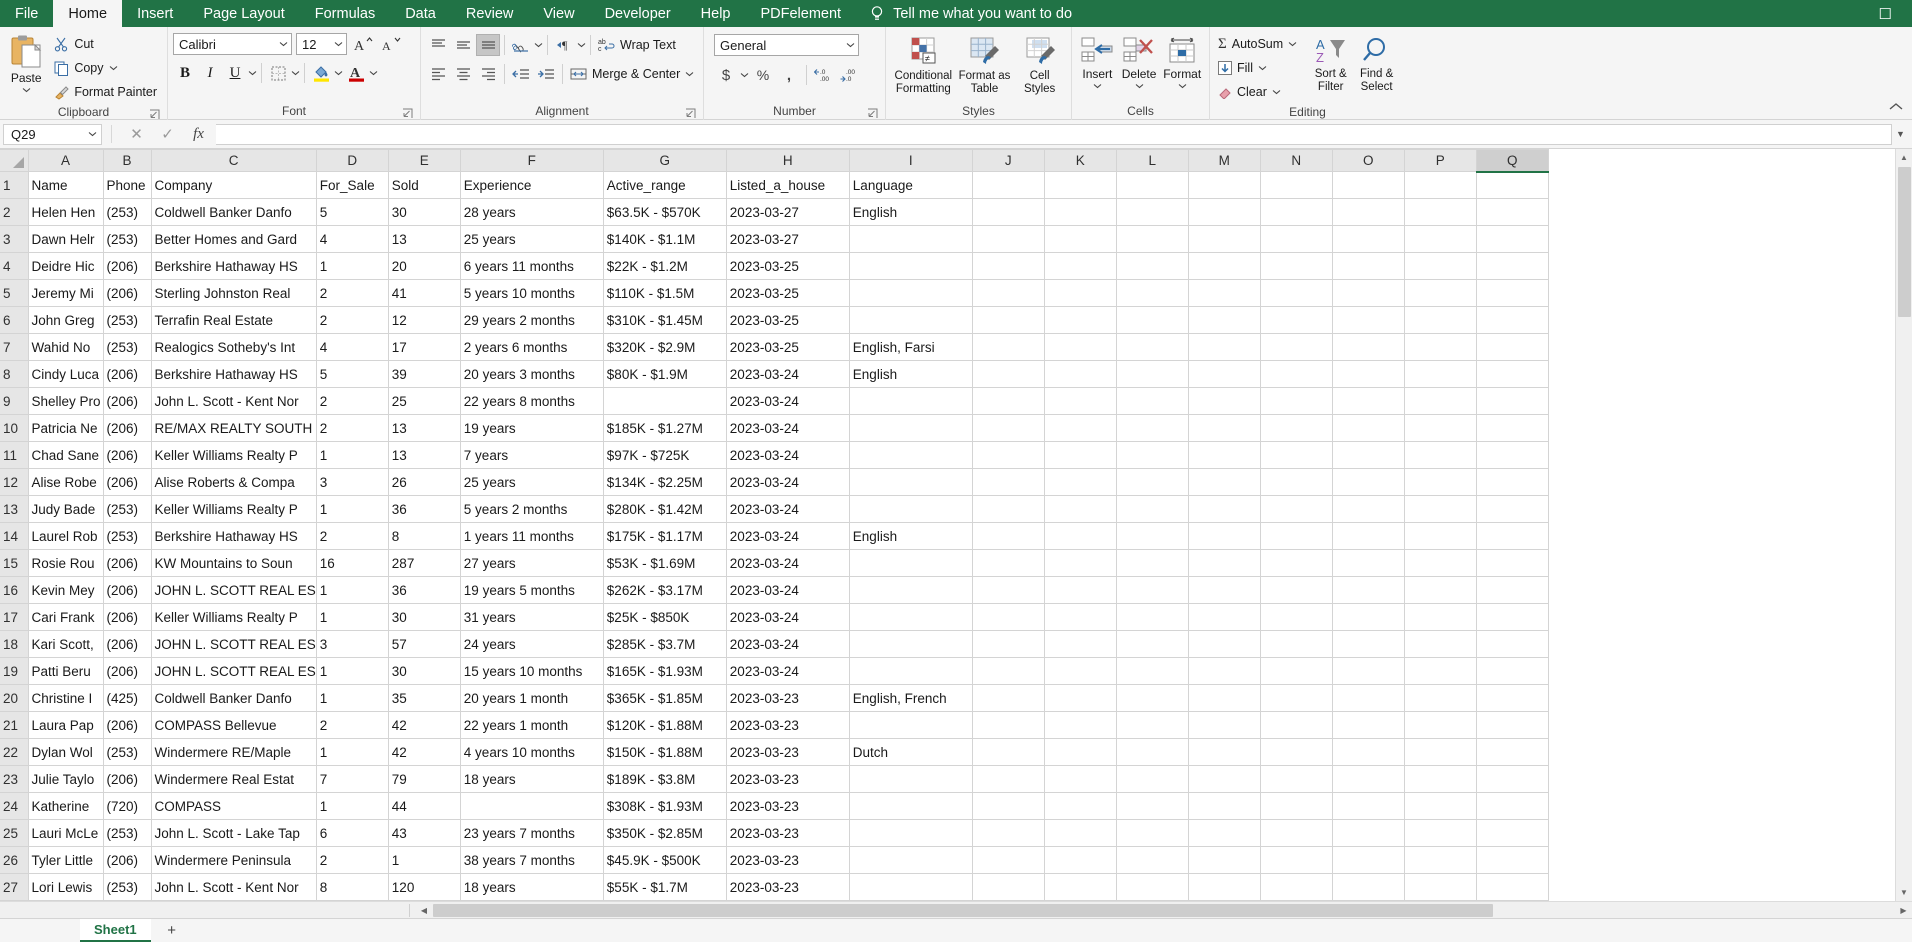 Image resolution: width=1912 pixels, height=942 pixels. Describe the element at coordinates (356, 73) in the screenshot. I see `font-color-button: A` at that location.